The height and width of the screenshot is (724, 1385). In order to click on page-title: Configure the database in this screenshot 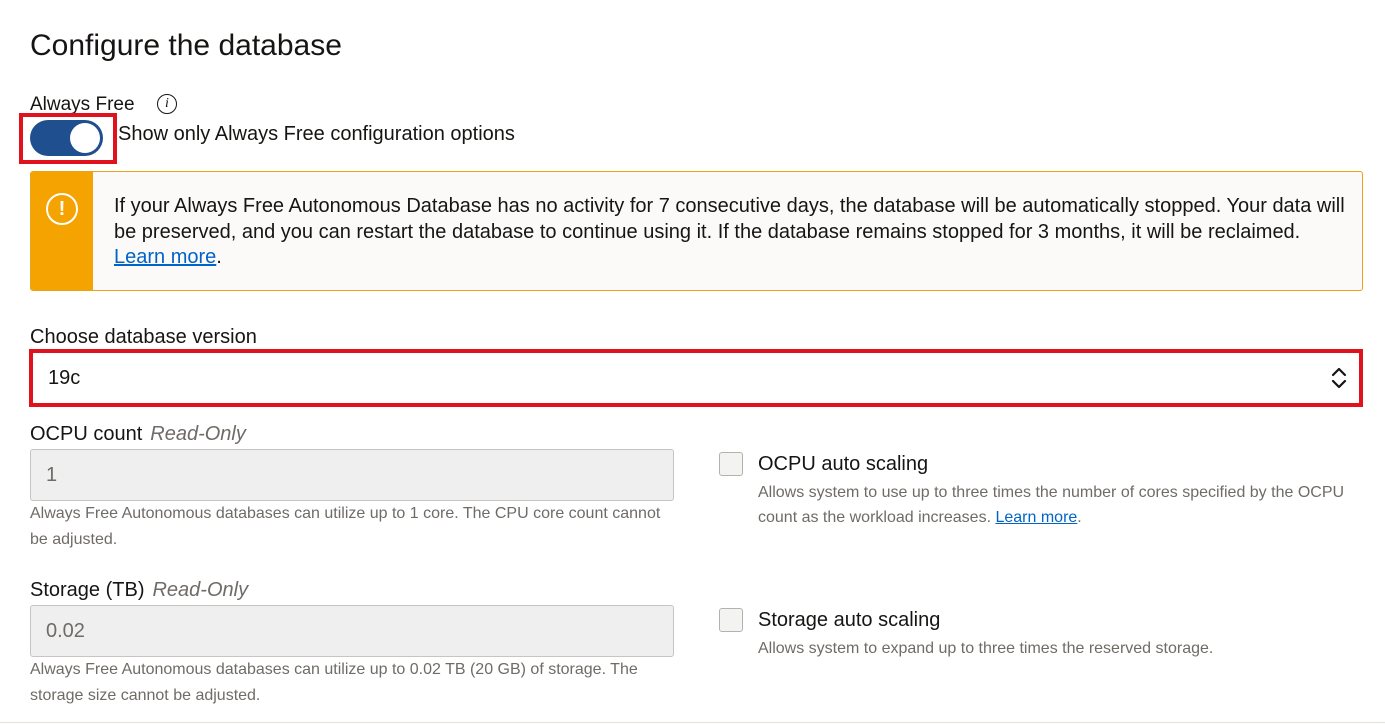, I will do `click(186, 45)`.